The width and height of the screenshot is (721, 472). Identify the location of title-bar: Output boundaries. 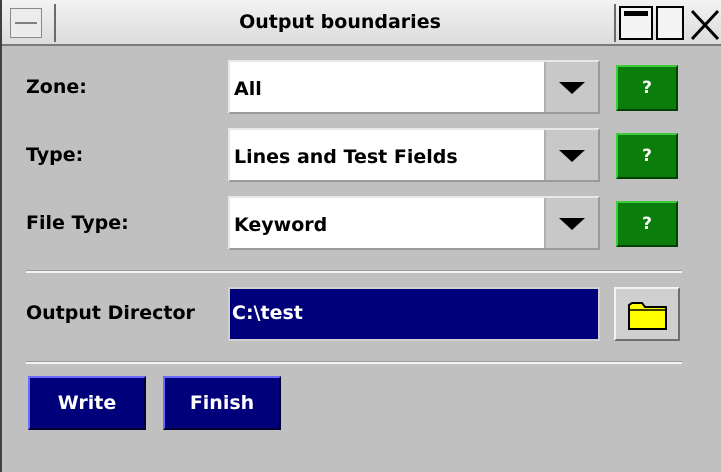
(361, 23).